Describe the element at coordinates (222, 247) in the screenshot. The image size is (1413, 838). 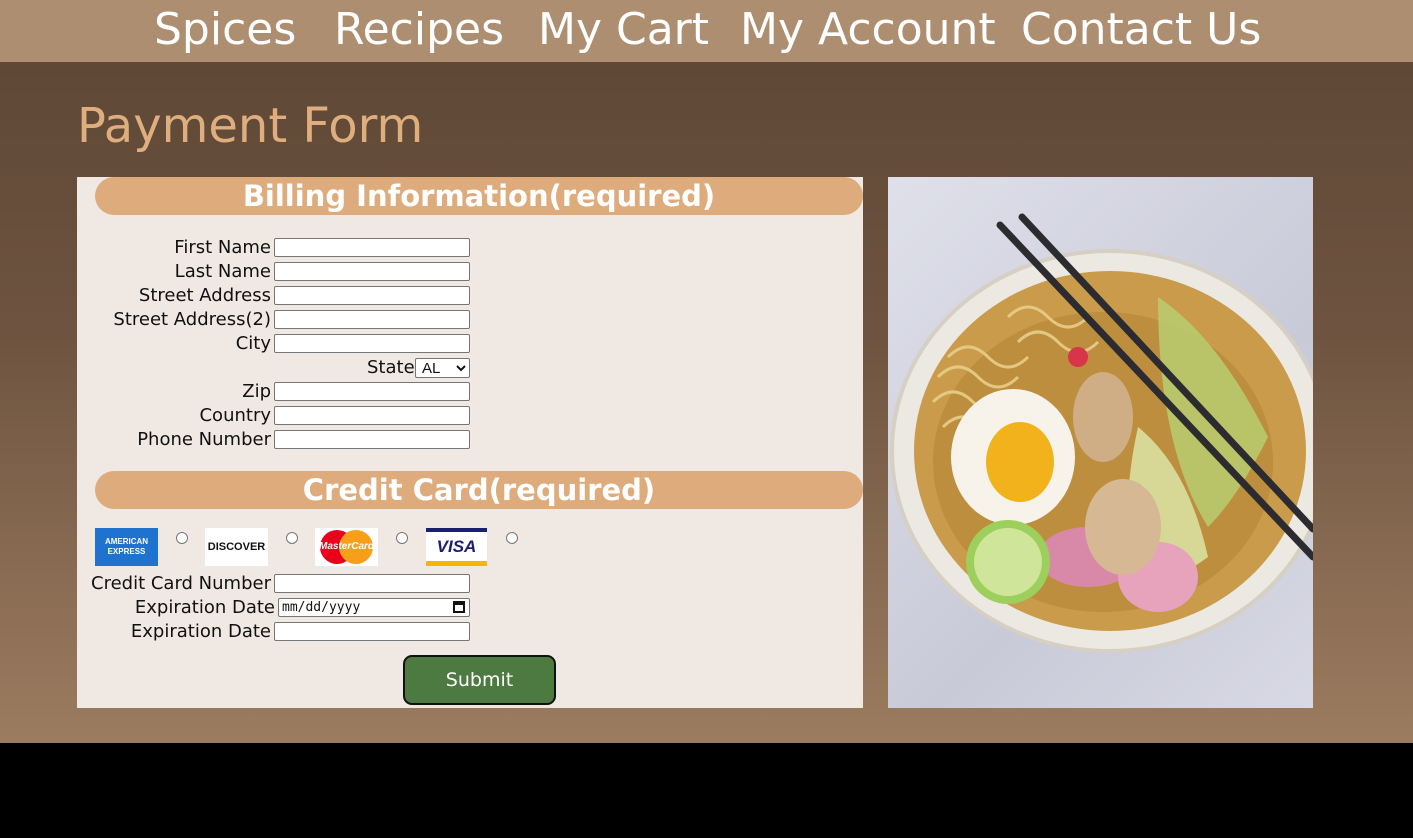
I see `first-name-label: First Name` at that location.